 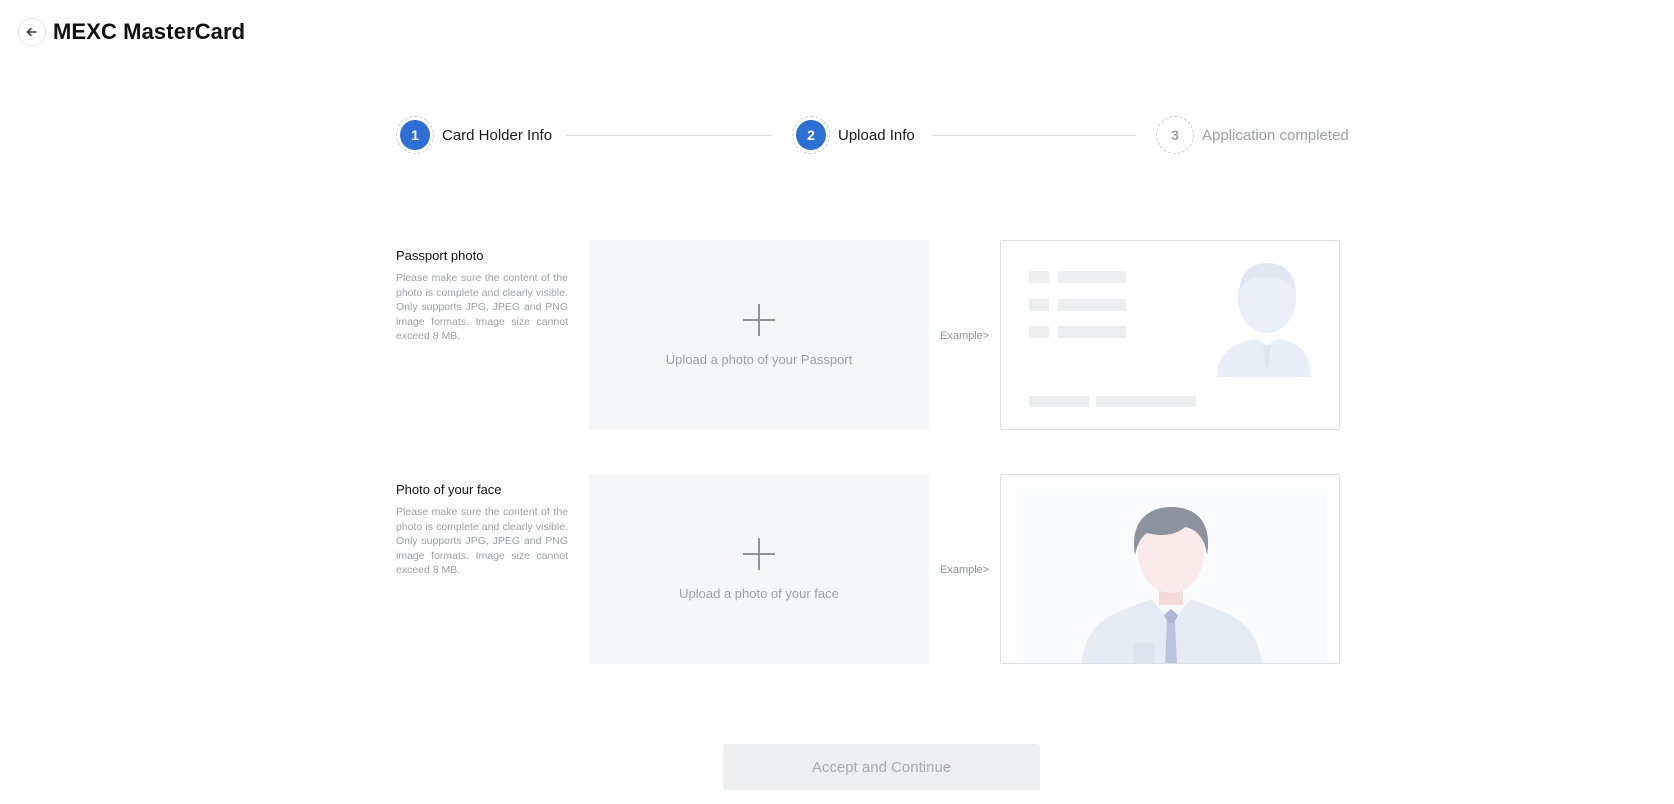 I want to click on step-label: Upload Info, so click(x=876, y=135).